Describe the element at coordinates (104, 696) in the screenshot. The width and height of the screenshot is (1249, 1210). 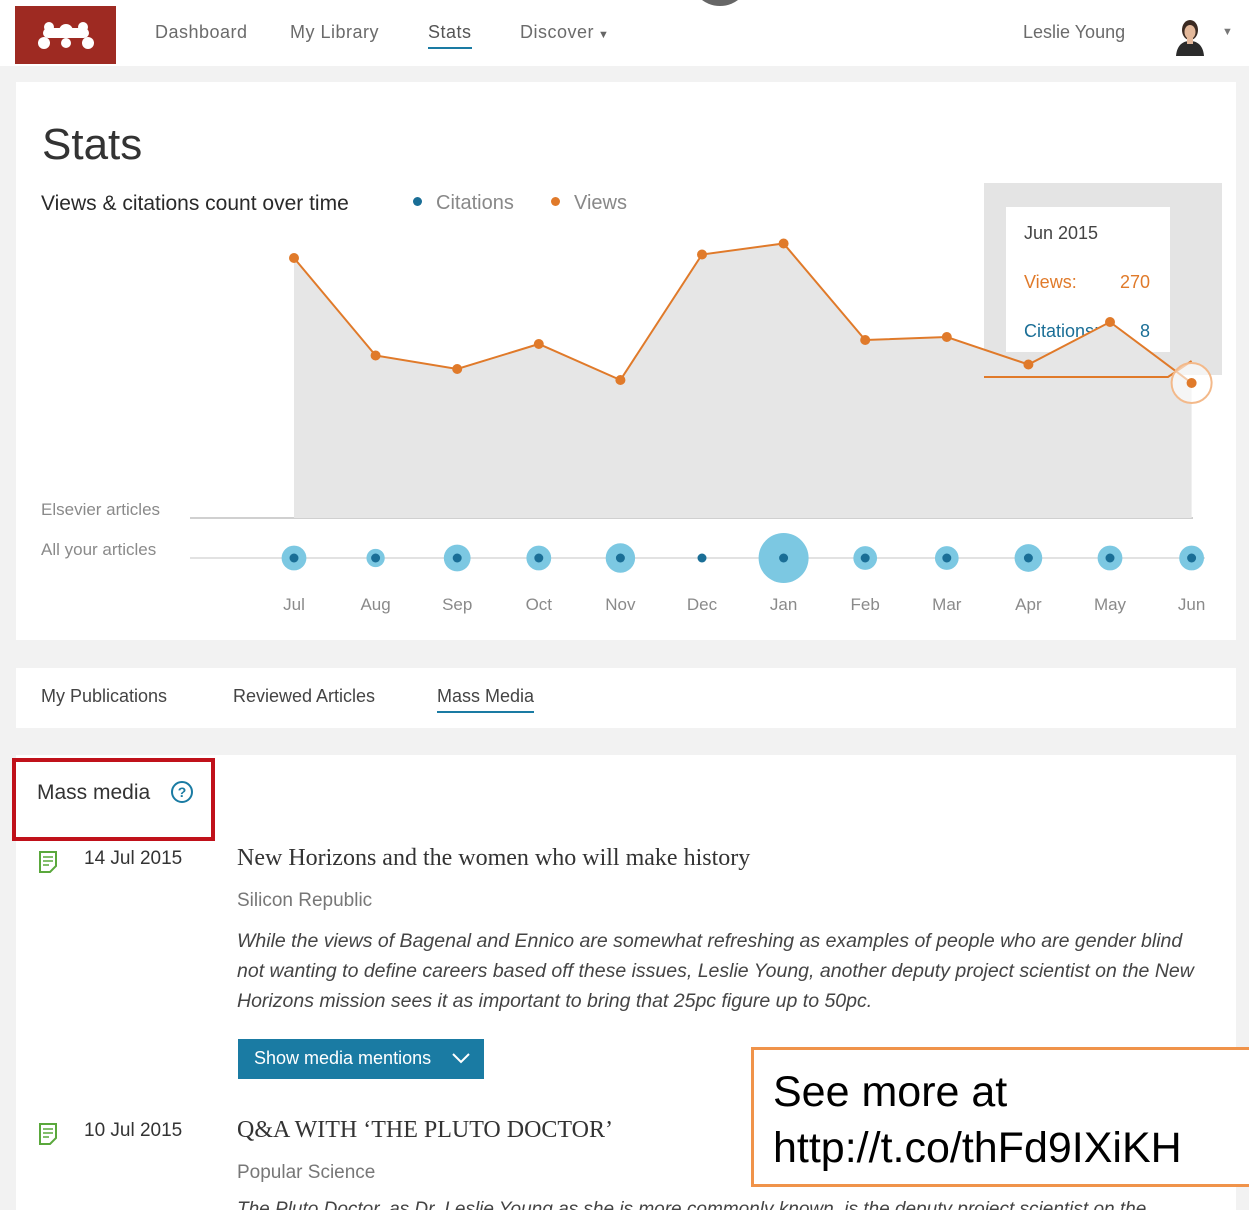
I see `tab-my-publications: My Publications` at that location.